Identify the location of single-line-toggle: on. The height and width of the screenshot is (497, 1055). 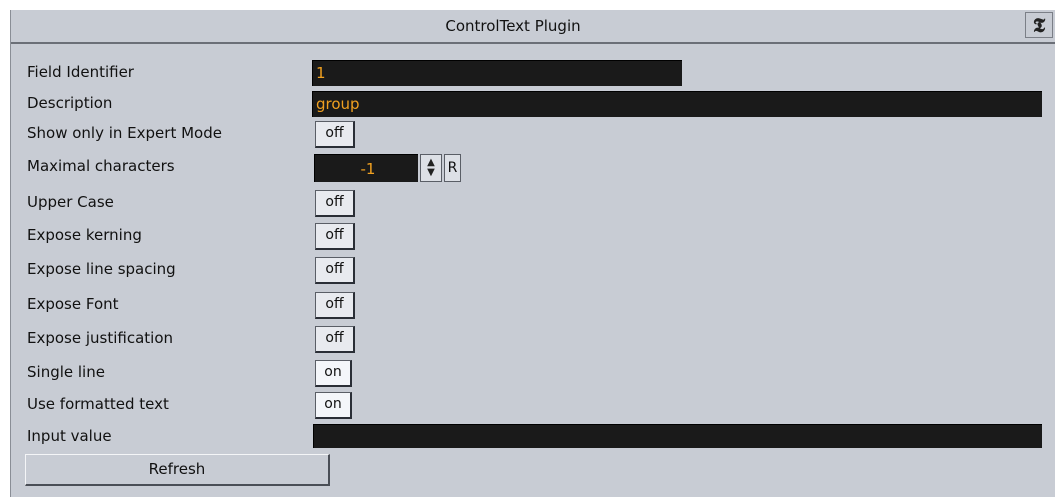
(333, 373).